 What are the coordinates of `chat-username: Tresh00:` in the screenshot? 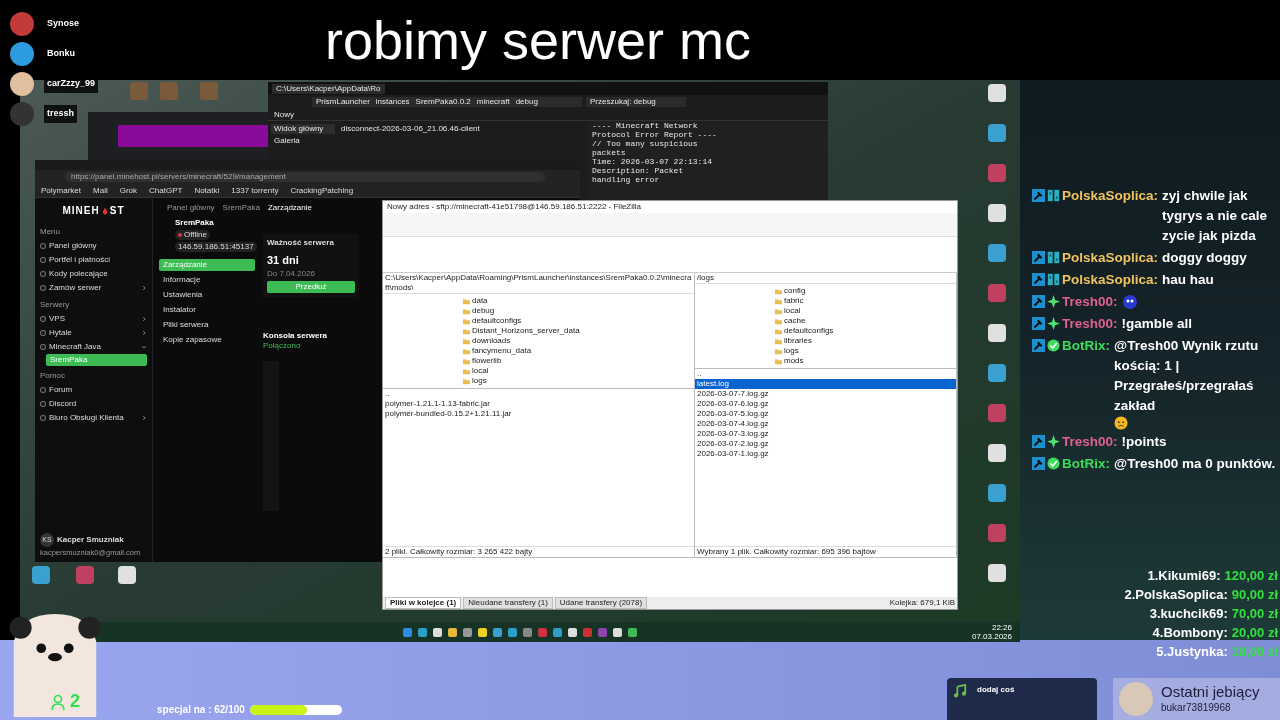 It's located at (1090, 302).